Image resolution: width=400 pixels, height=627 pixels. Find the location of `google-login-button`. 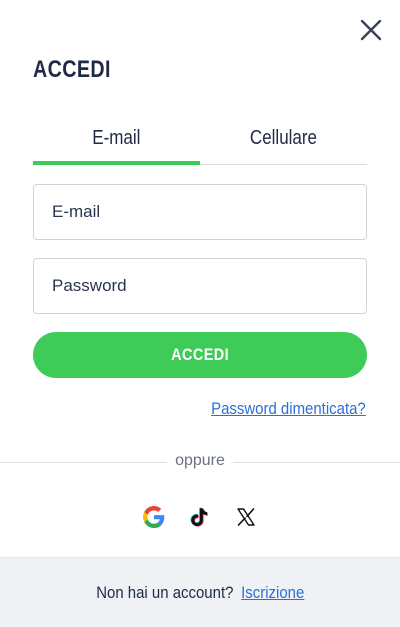

google-login-button is located at coordinates (154, 517).